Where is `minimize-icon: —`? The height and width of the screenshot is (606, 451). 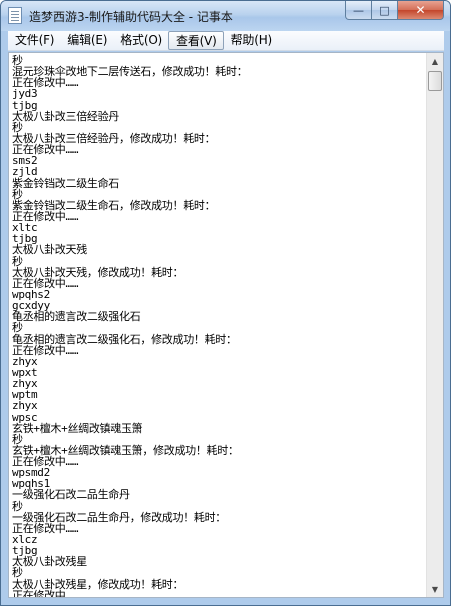 minimize-icon: — is located at coordinates (358, 10).